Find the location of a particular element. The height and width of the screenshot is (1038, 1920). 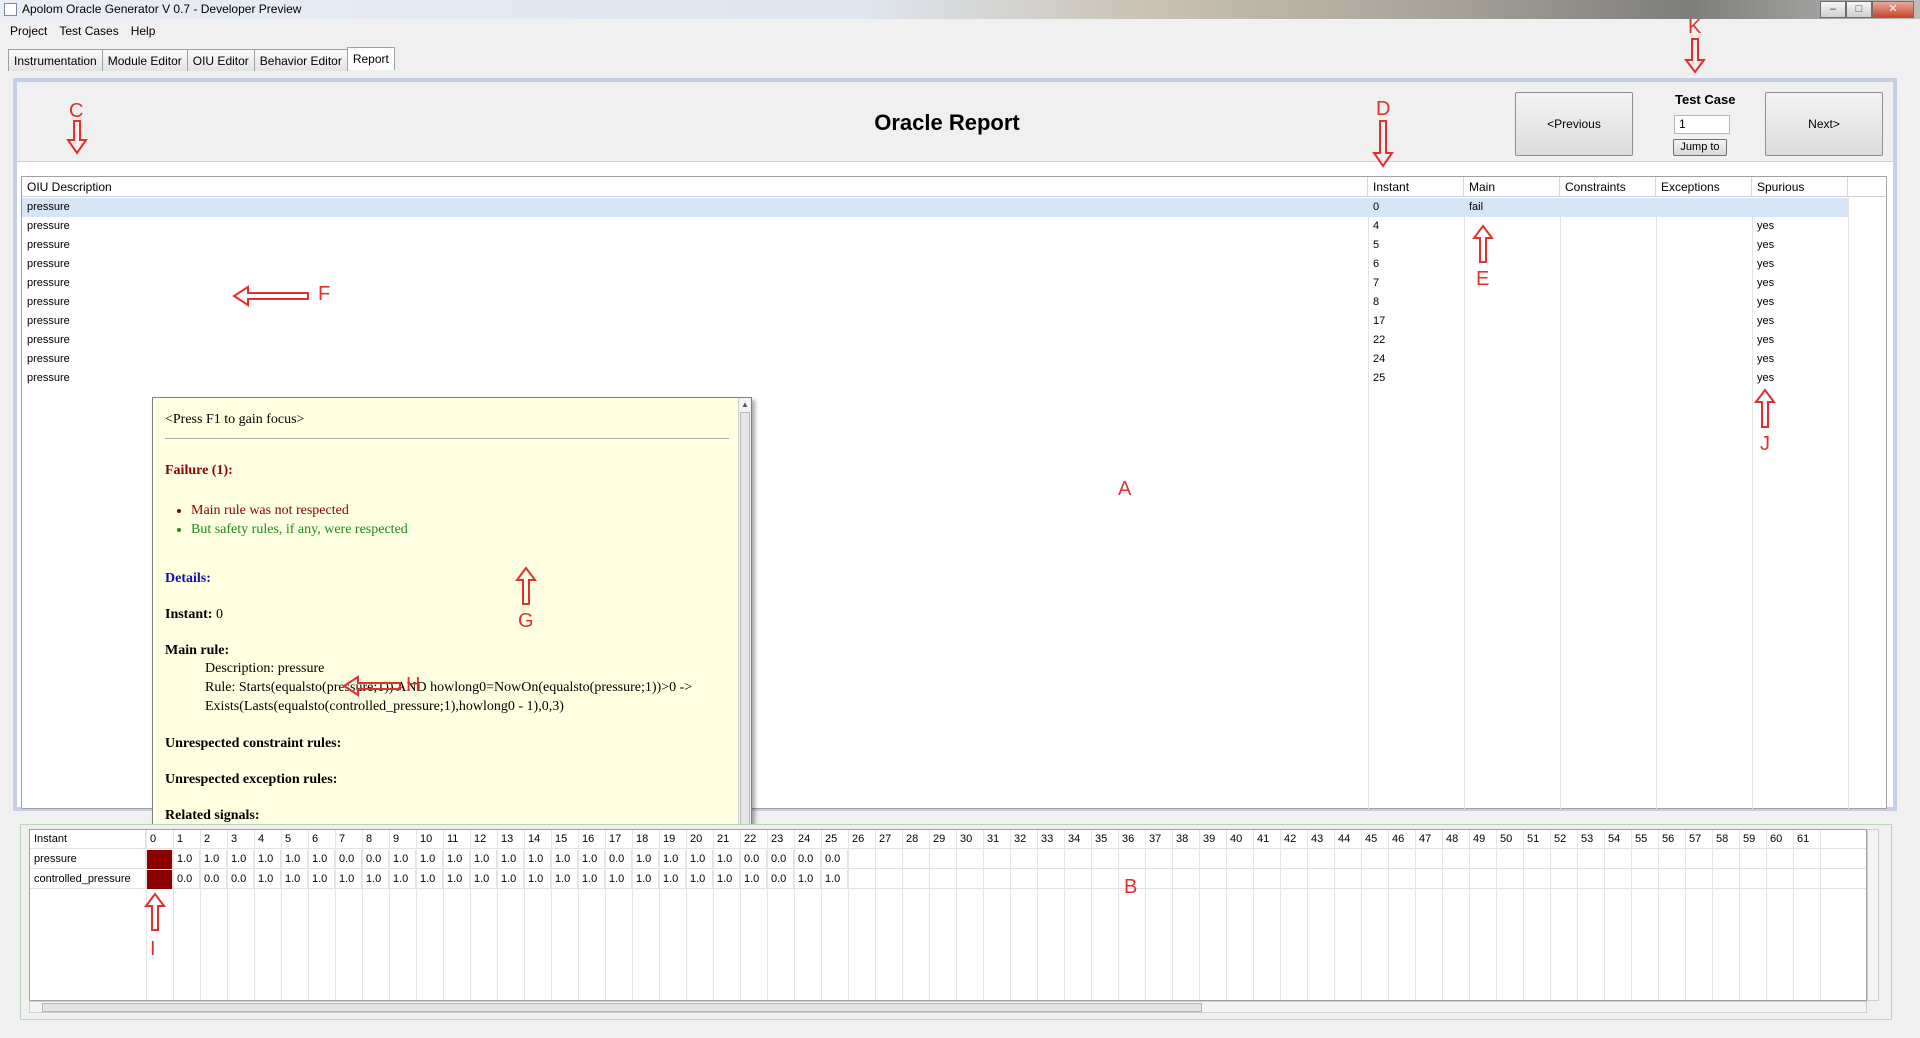

table-row: pressure 7 yes is located at coordinates (954, 283).